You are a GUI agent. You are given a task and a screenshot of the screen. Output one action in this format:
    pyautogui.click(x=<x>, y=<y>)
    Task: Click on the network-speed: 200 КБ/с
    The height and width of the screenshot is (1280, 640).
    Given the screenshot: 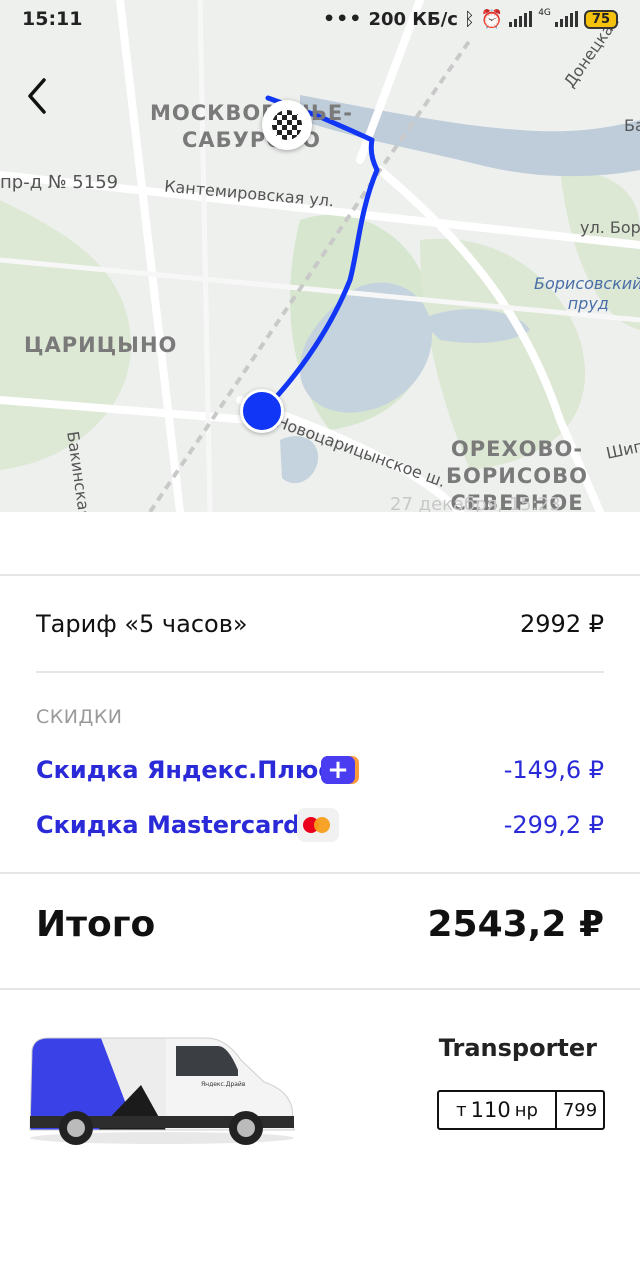 What is the action you would take?
    pyautogui.click(x=413, y=19)
    